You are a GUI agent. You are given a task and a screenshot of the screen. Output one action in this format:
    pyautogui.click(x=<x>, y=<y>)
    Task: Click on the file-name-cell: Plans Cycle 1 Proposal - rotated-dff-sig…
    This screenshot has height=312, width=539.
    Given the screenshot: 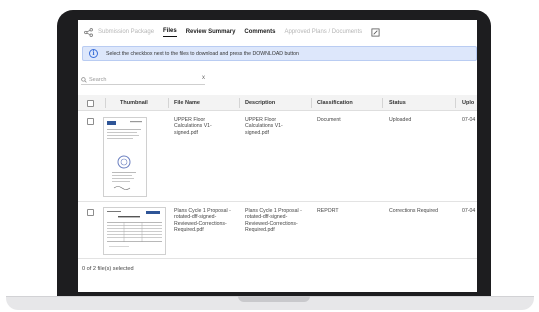 What is the action you would take?
    pyautogui.click(x=205, y=221)
    